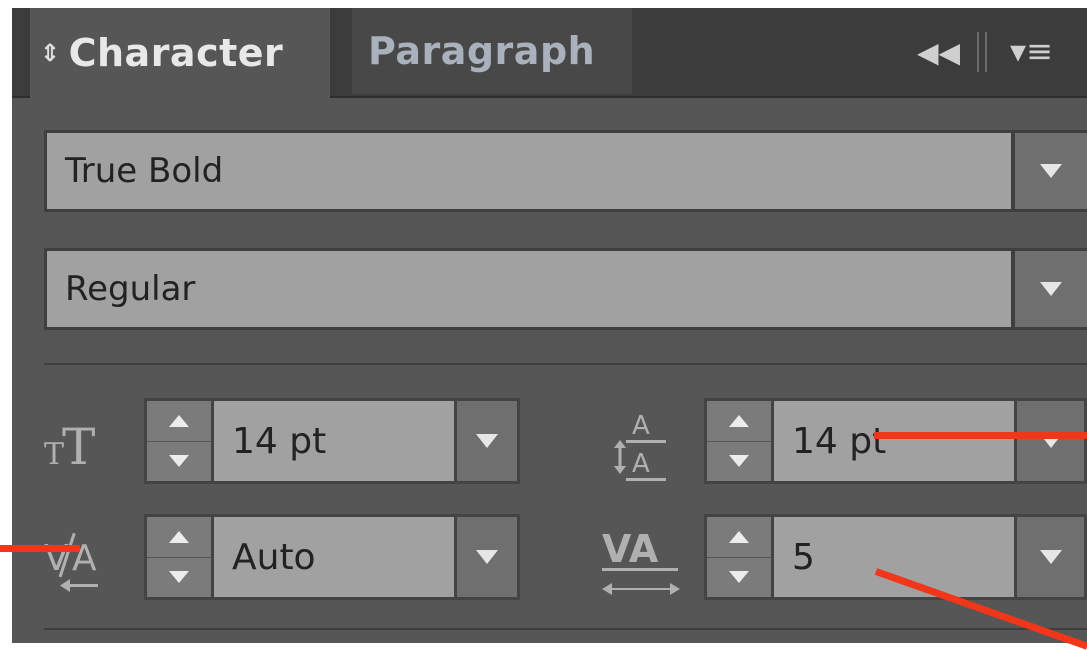  I want to click on font-style-dropdown-button, so click(1051, 289).